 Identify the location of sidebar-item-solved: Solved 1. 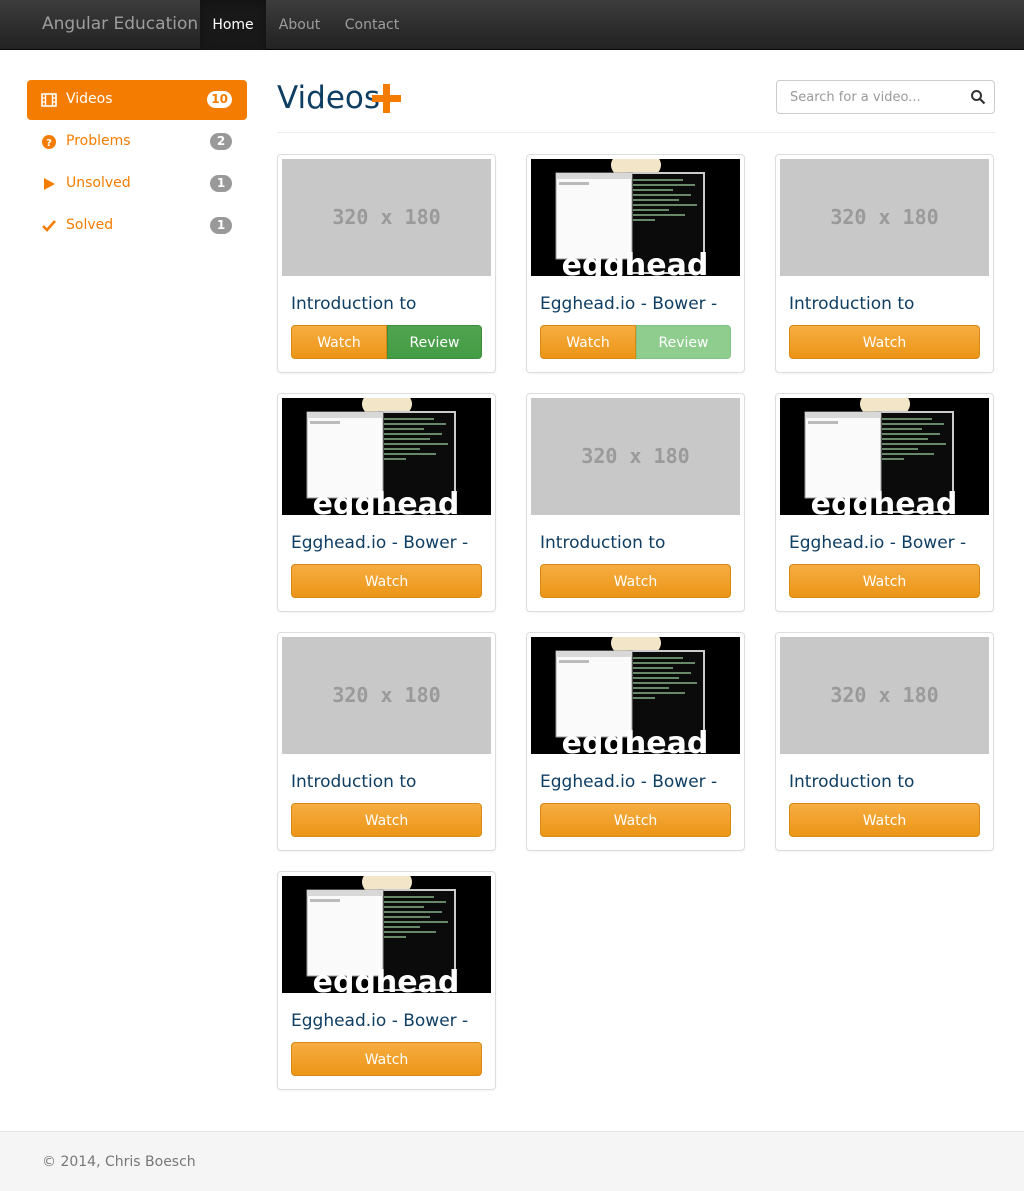
(137, 226).